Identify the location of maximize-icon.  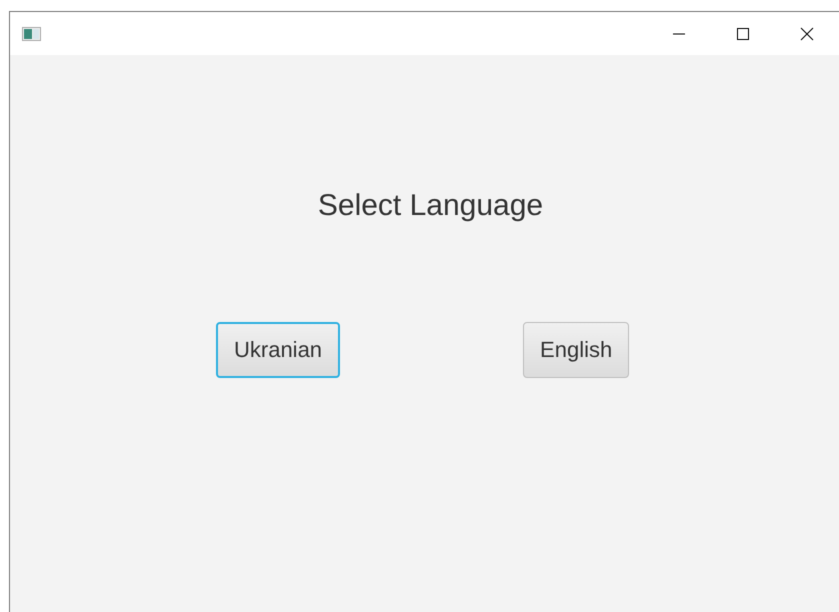
(743, 33).